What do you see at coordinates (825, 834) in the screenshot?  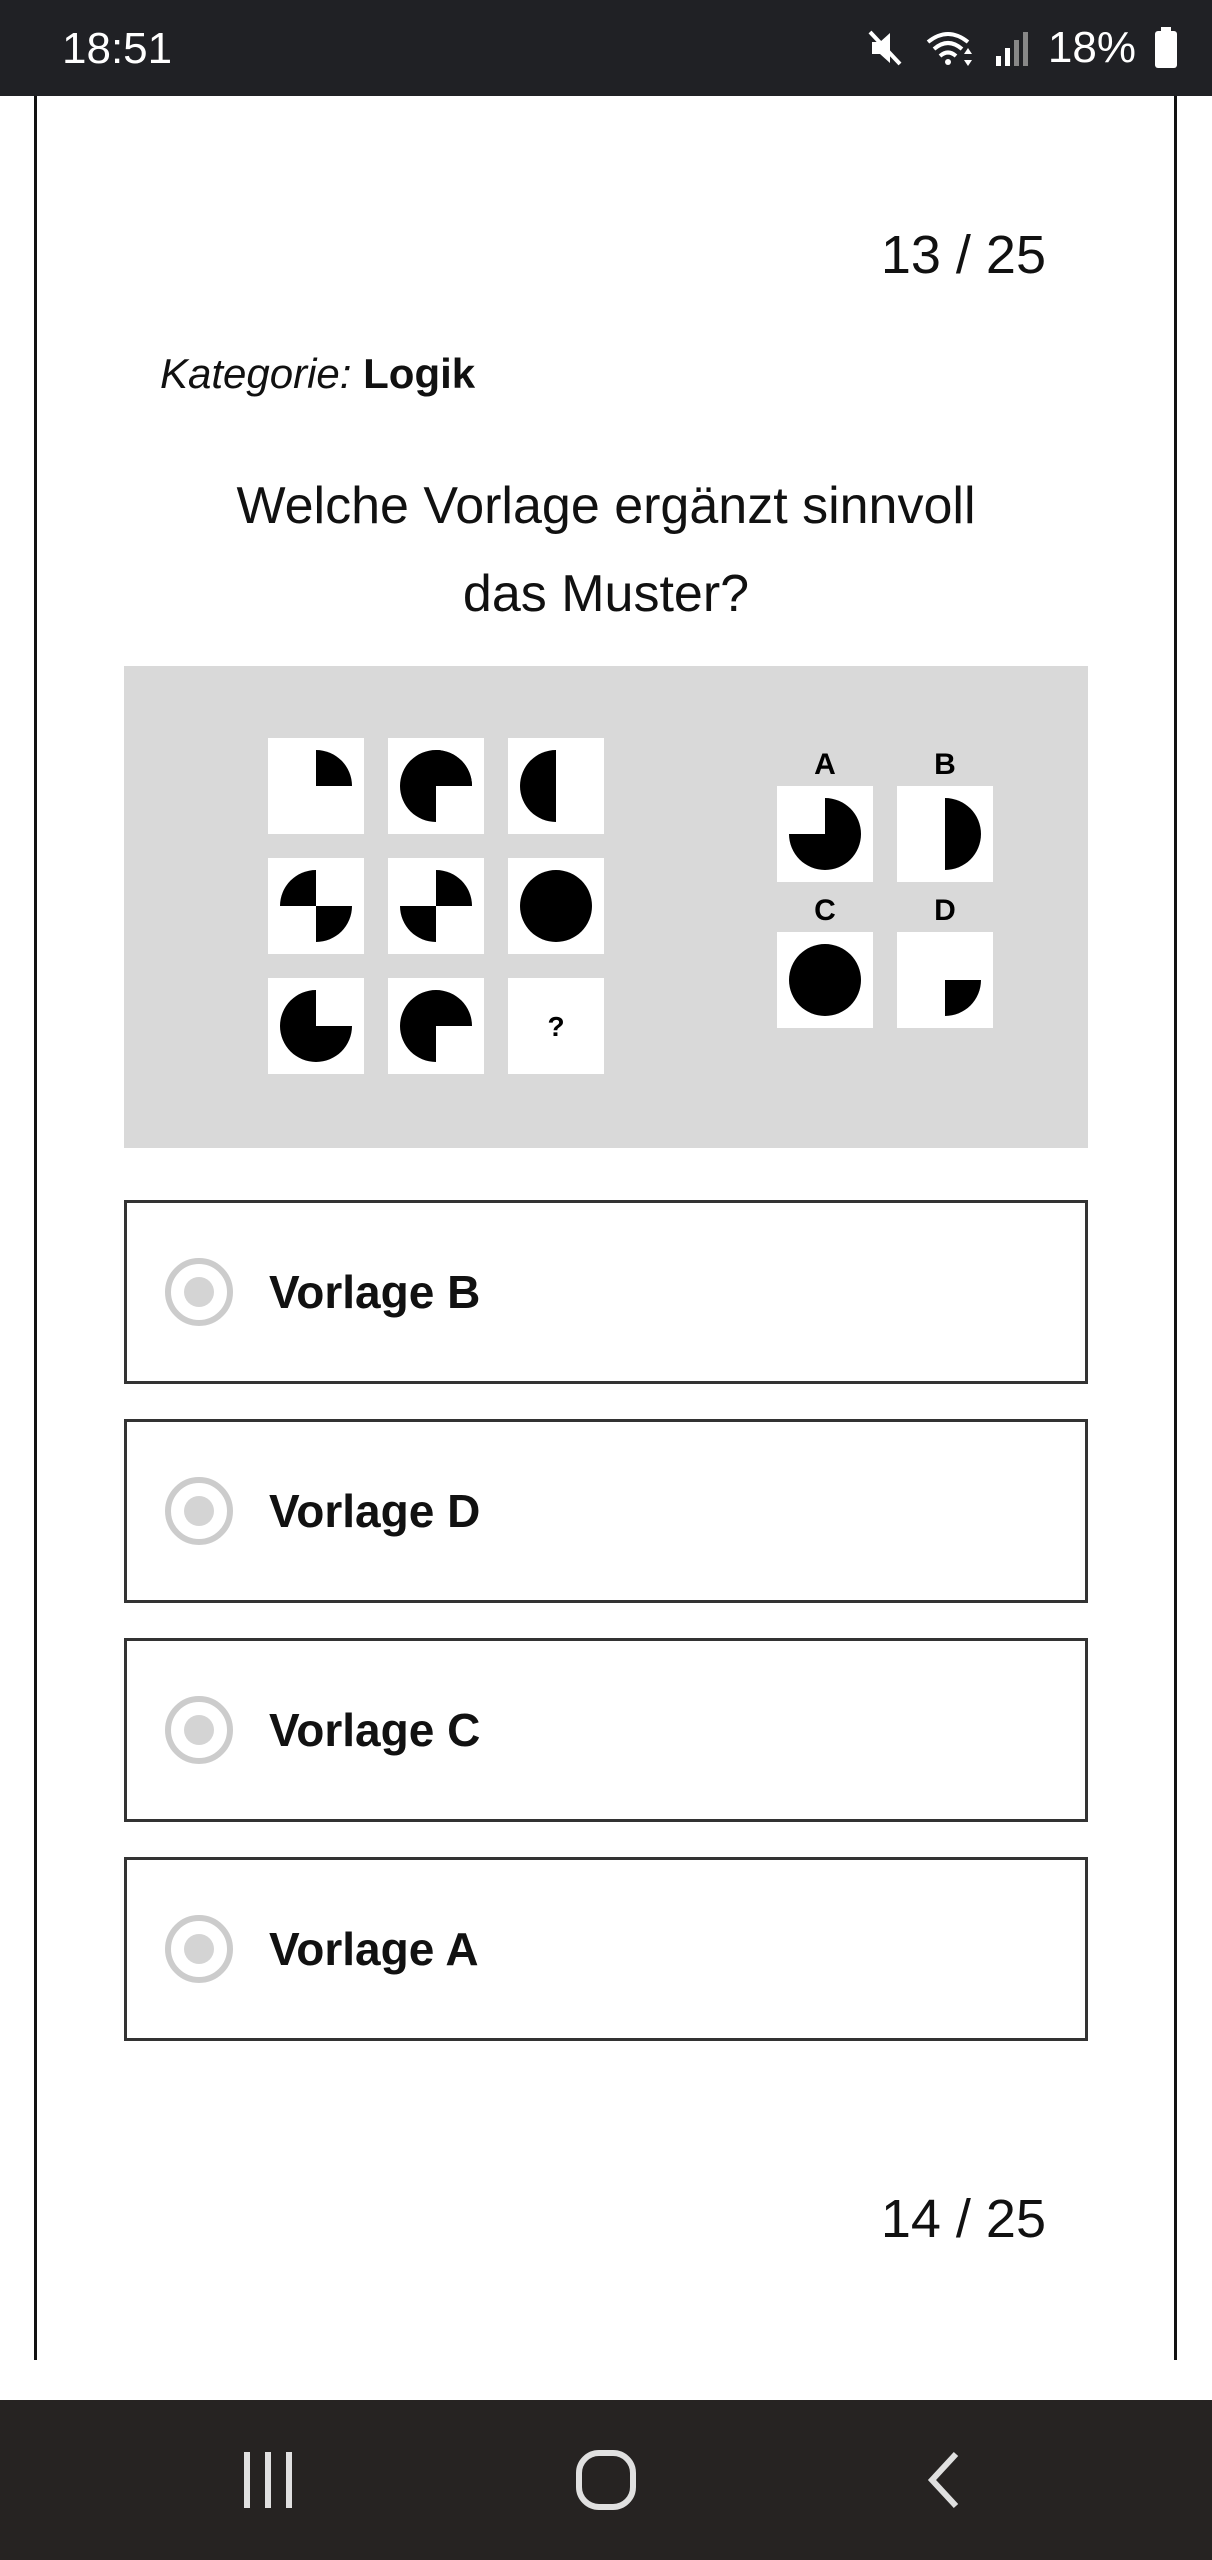 I see `choice-tile-a` at bounding box center [825, 834].